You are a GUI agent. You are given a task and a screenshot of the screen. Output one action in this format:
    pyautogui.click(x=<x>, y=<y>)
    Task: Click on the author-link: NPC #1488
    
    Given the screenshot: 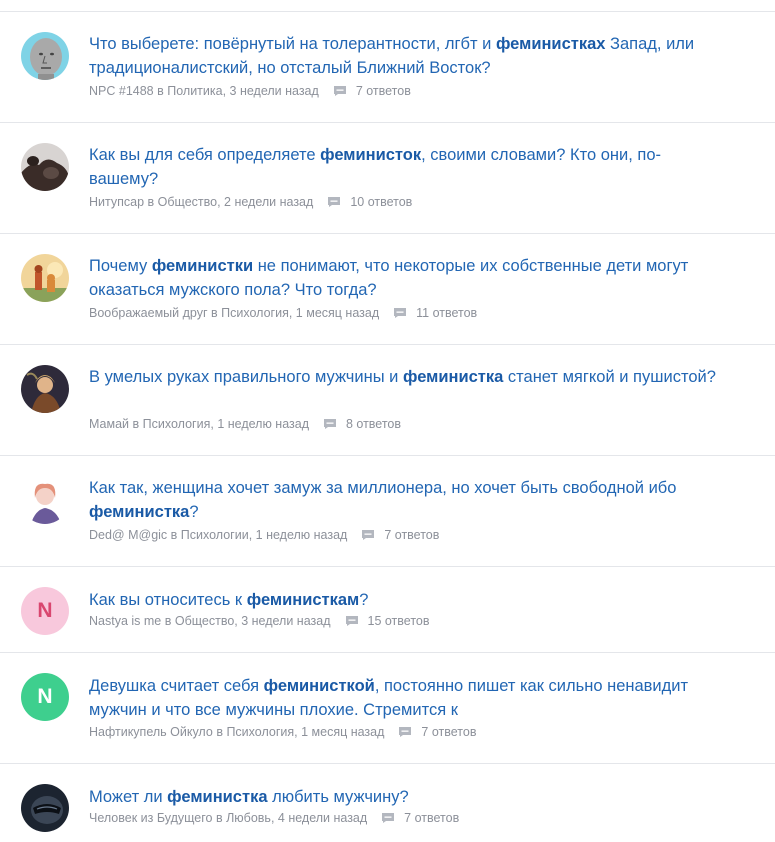 What is the action you would take?
    pyautogui.click(x=121, y=91)
    